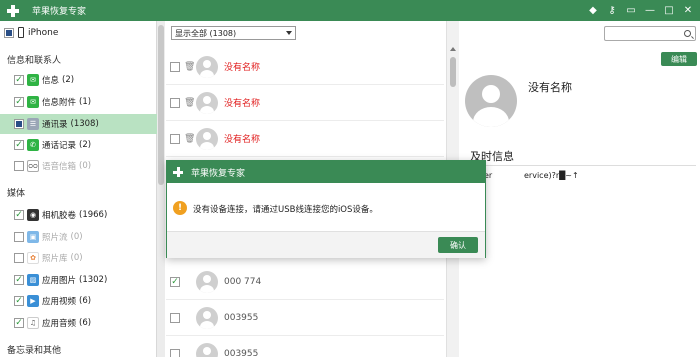  Describe the element at coordinates (631, 10) in the screenshot. I see `message-icon: ▭` at that location.